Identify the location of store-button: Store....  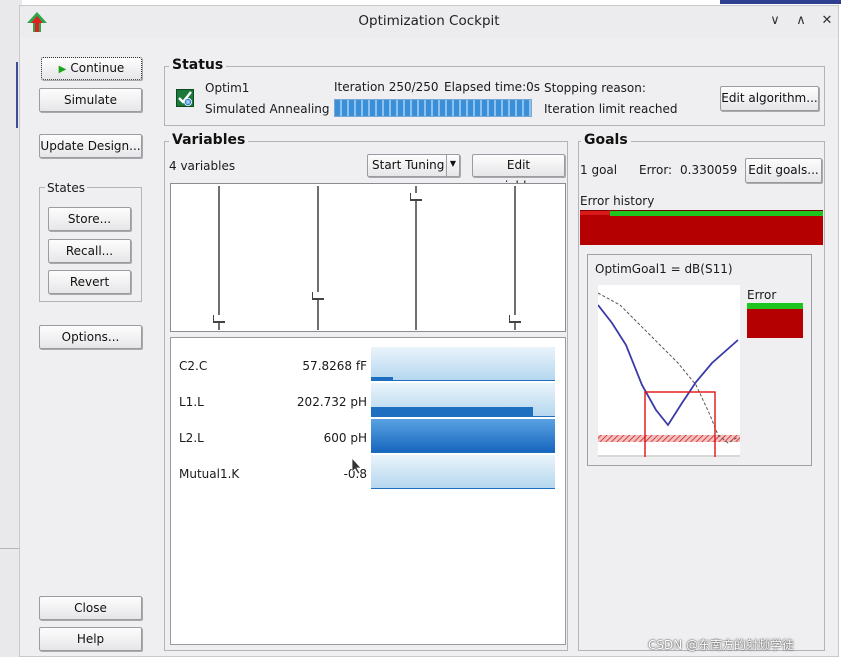
(89, 219).